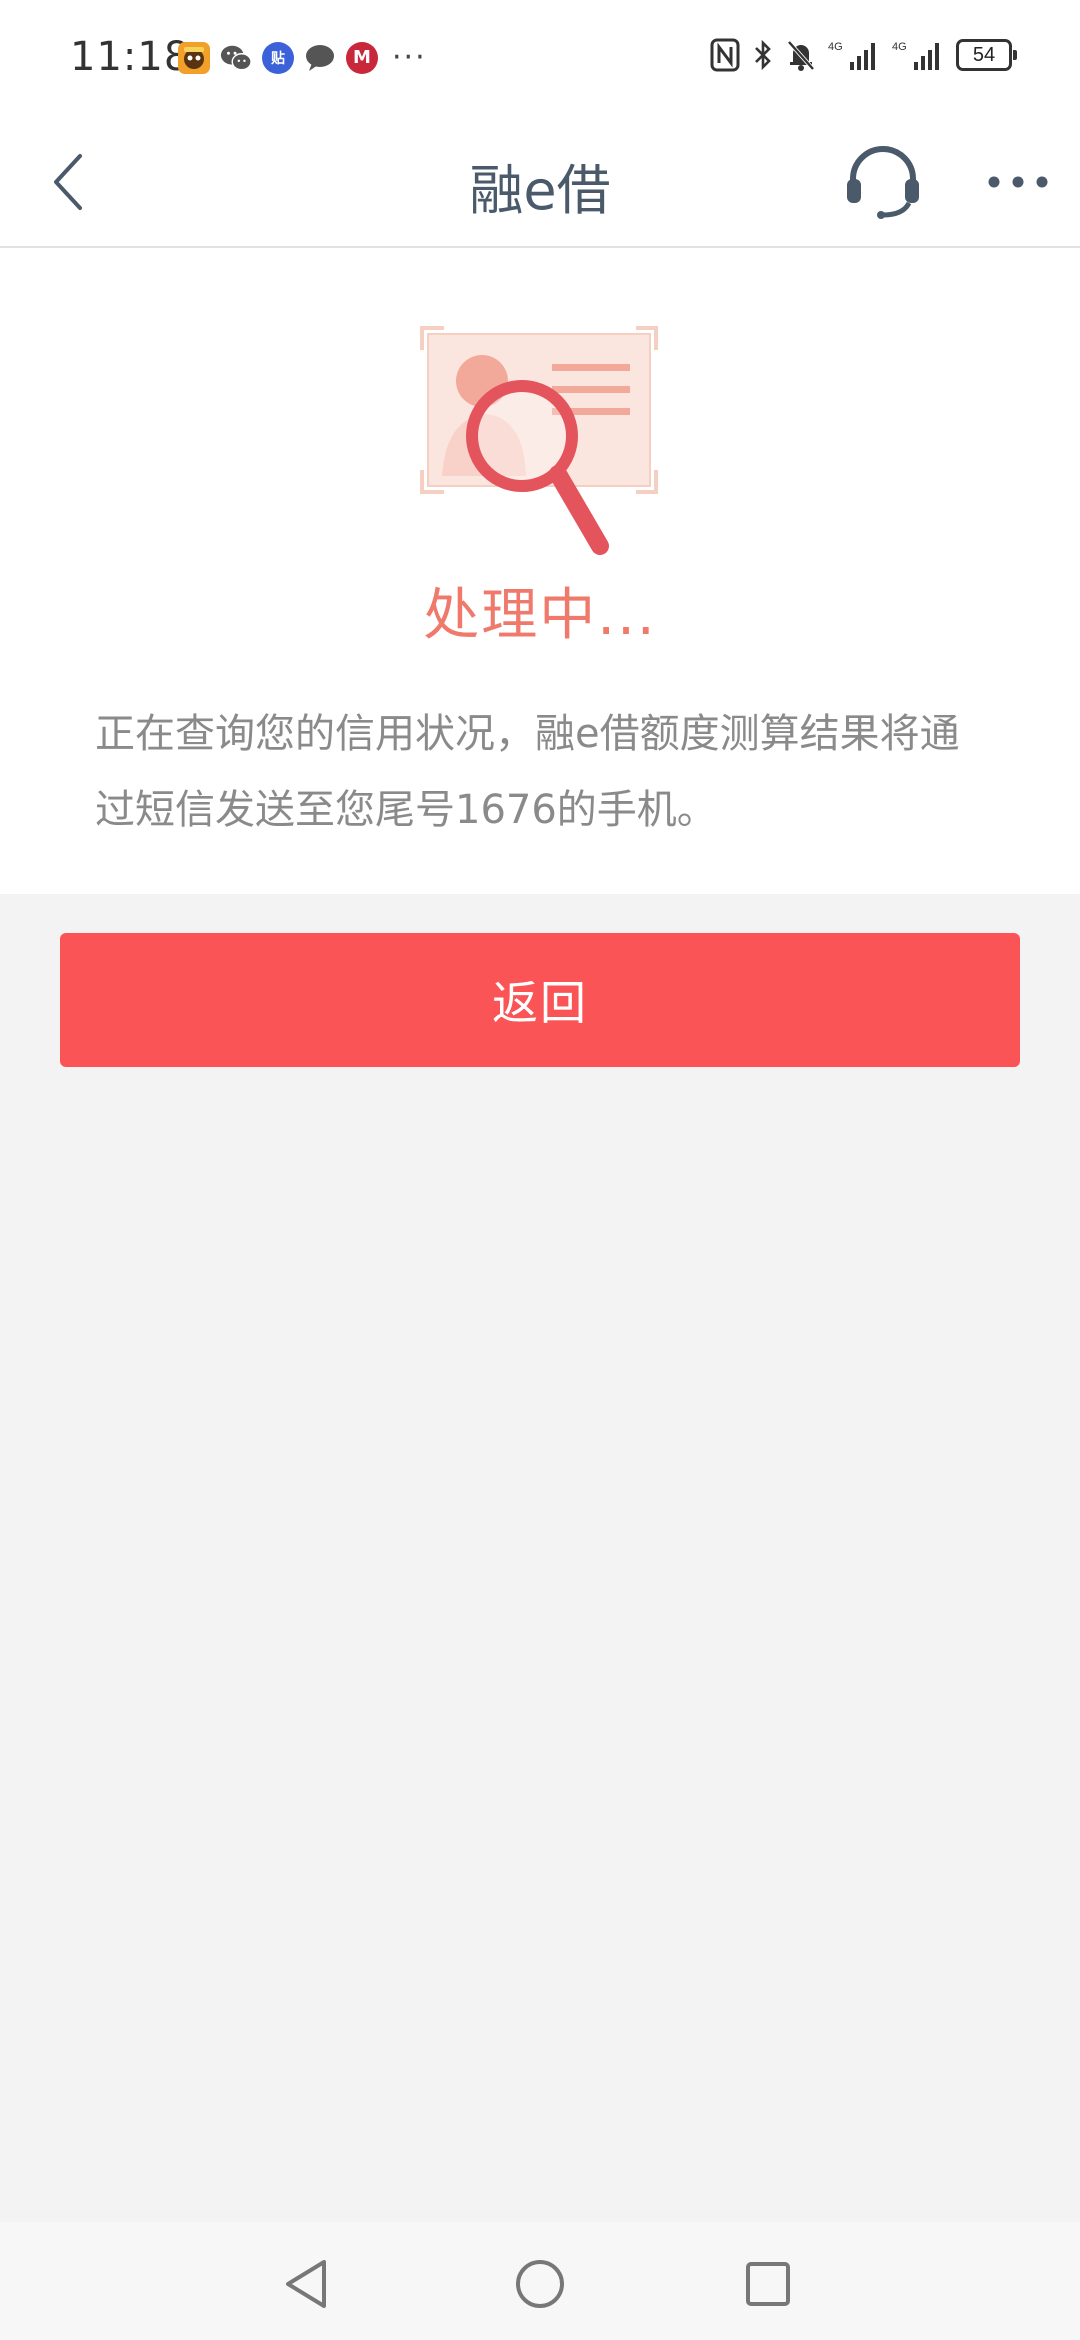  What do you see at coordinates (194, 57) in the screenshot?
I see `monkey-app-icon` at bounding box center [194, 57].